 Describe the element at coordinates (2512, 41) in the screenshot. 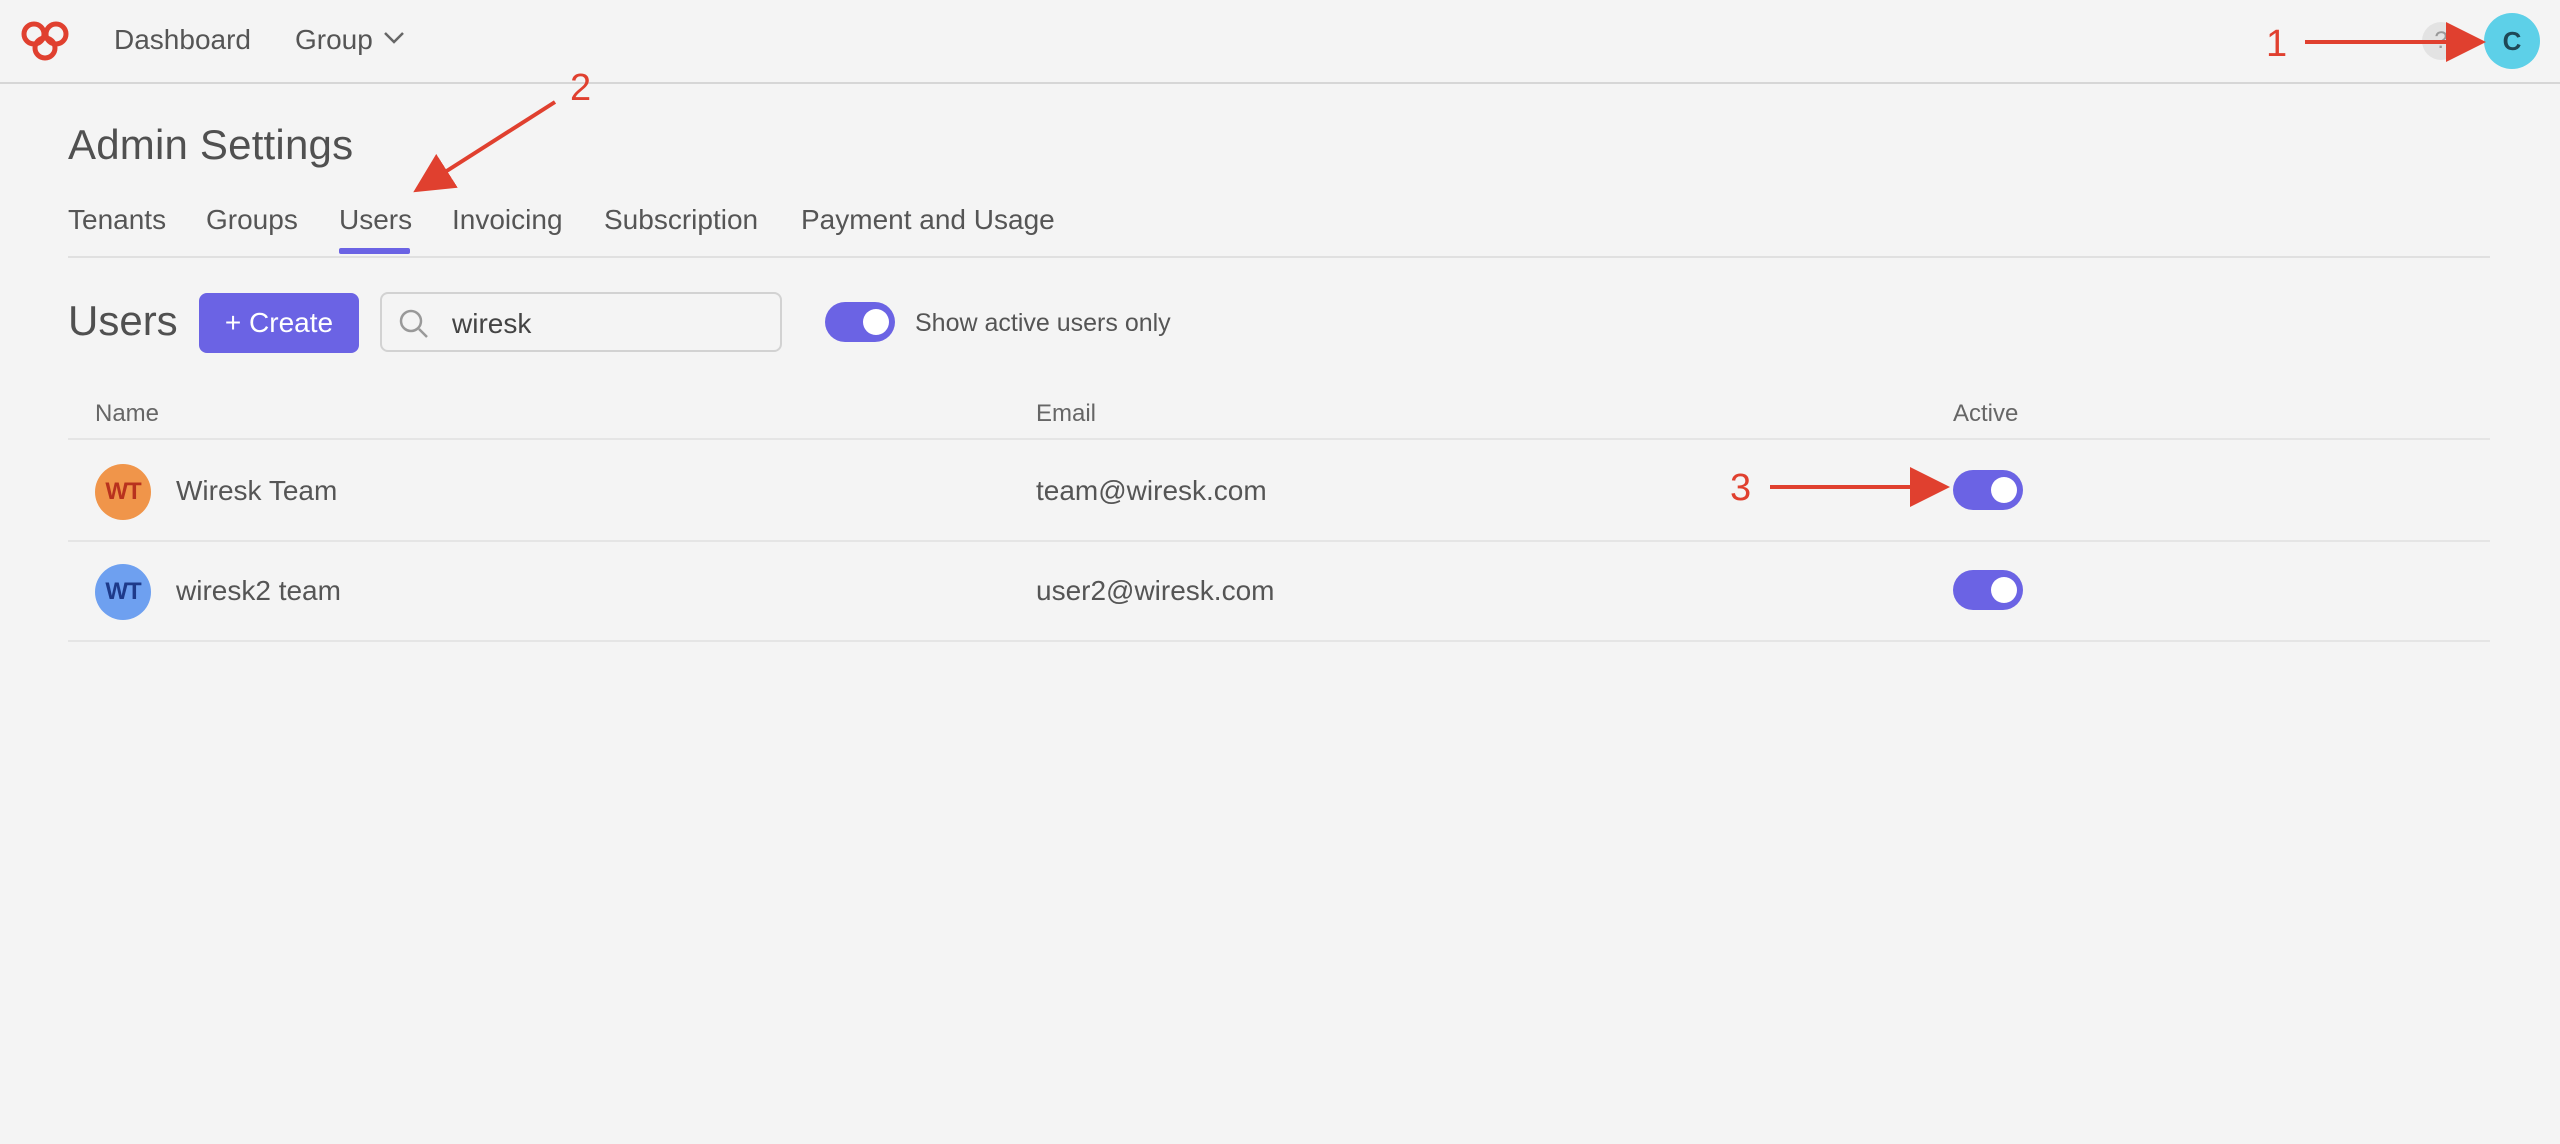

I see `user-avatar: C` at that location.